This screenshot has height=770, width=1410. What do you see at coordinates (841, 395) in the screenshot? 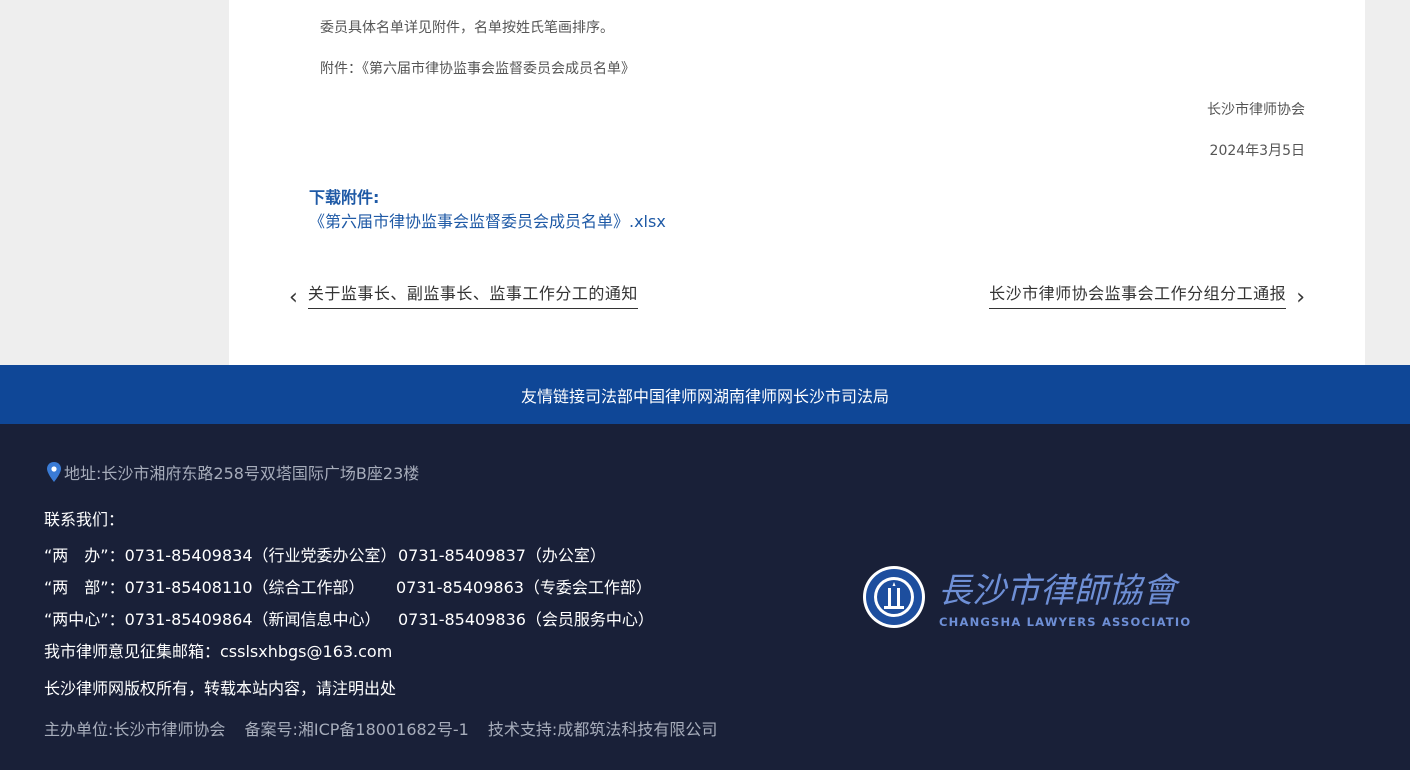
I see `link-changsha-justice-bureau: 长沙市司法局` at bounding box center [841, 395].